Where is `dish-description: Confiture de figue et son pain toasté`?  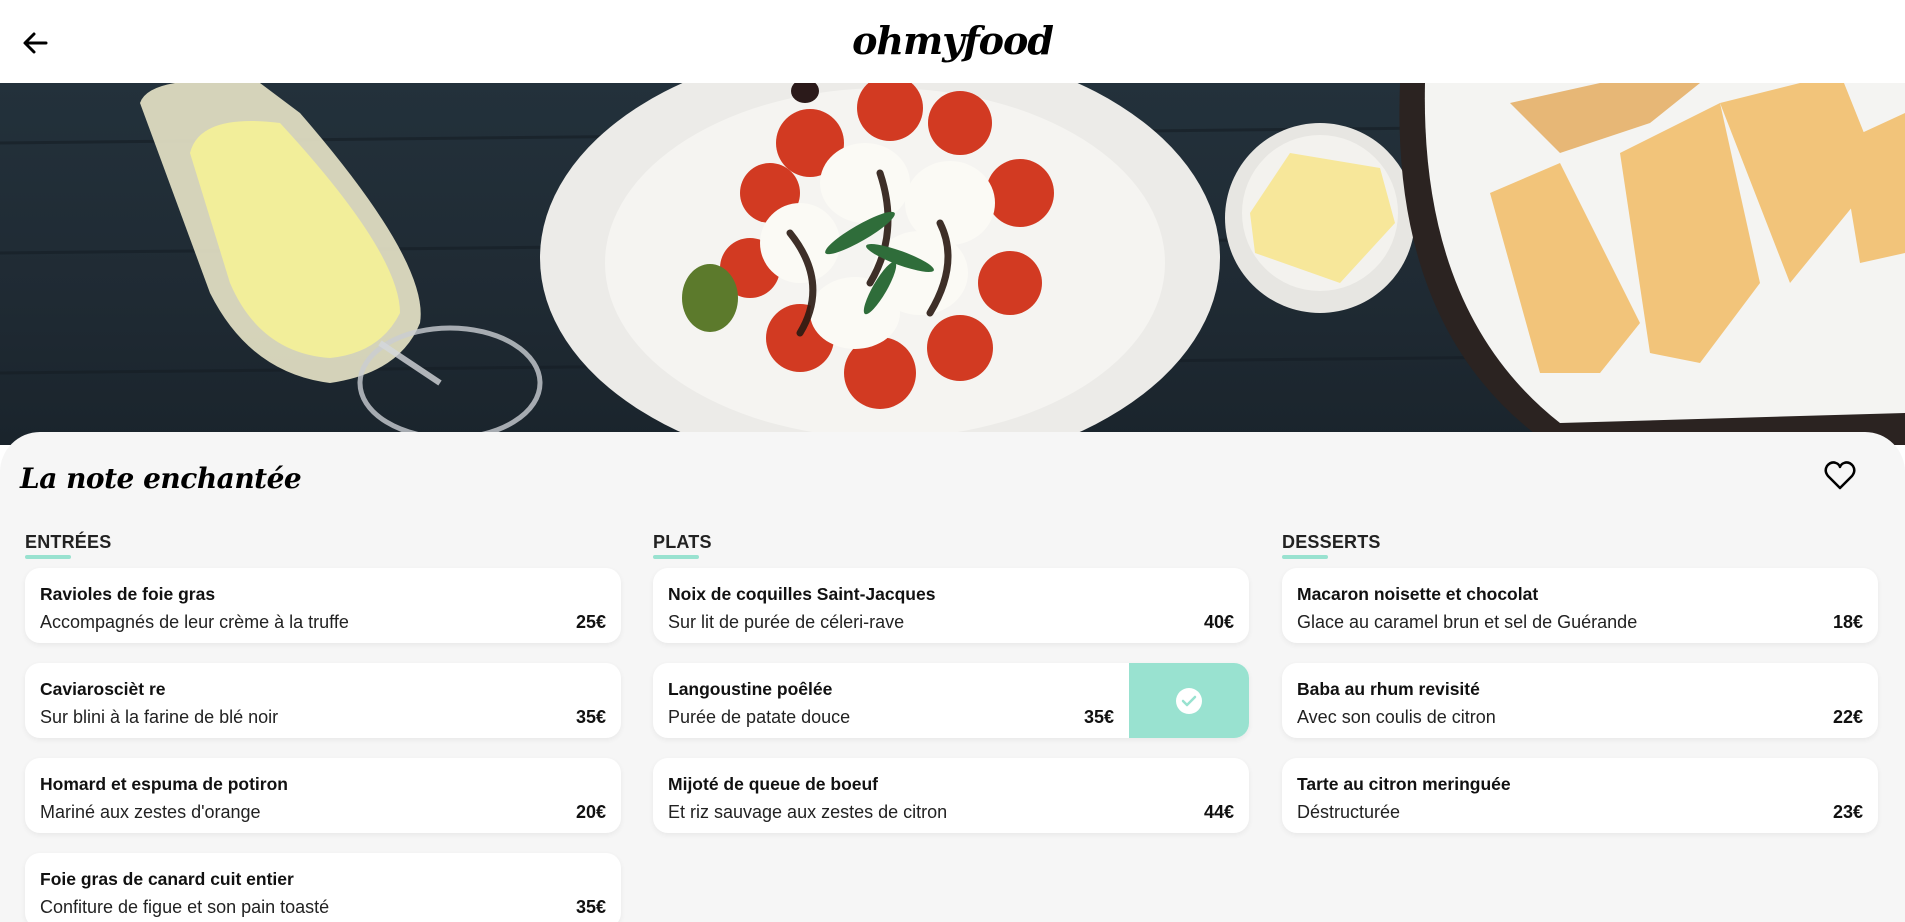
dish-description: Confiture de figue et son pain toasté is located at coordinates (185, 907).